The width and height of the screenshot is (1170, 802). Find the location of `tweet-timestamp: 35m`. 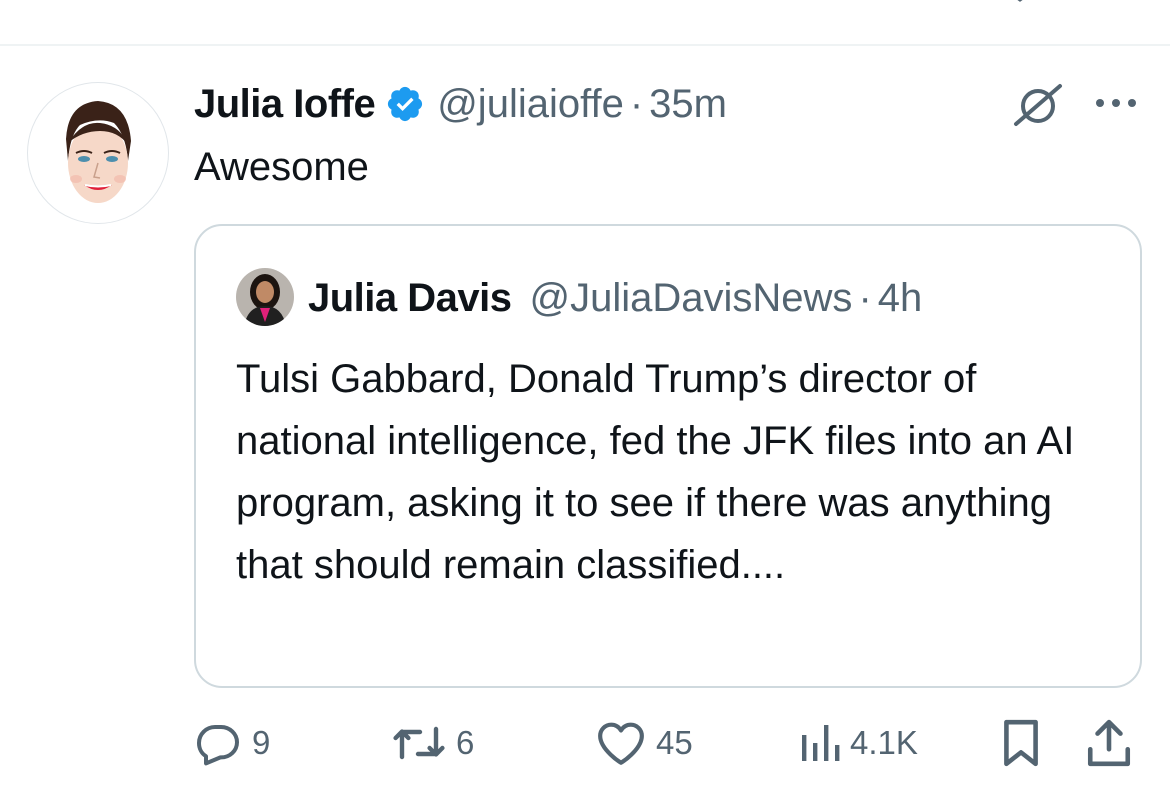

tweet-timestamp: 35m is located at coordinates (688, 104).